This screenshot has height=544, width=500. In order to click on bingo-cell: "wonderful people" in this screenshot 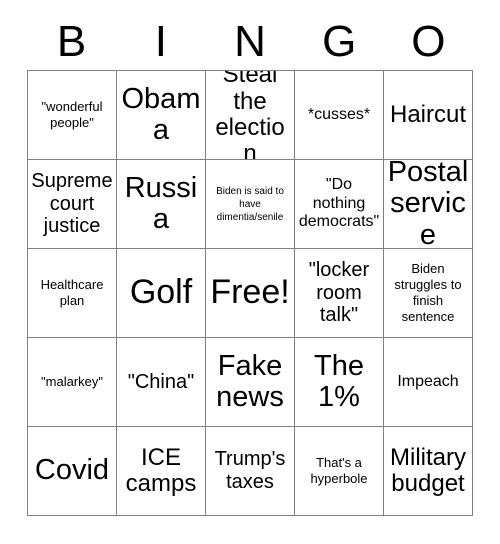, I will do `click(72, 115)`.